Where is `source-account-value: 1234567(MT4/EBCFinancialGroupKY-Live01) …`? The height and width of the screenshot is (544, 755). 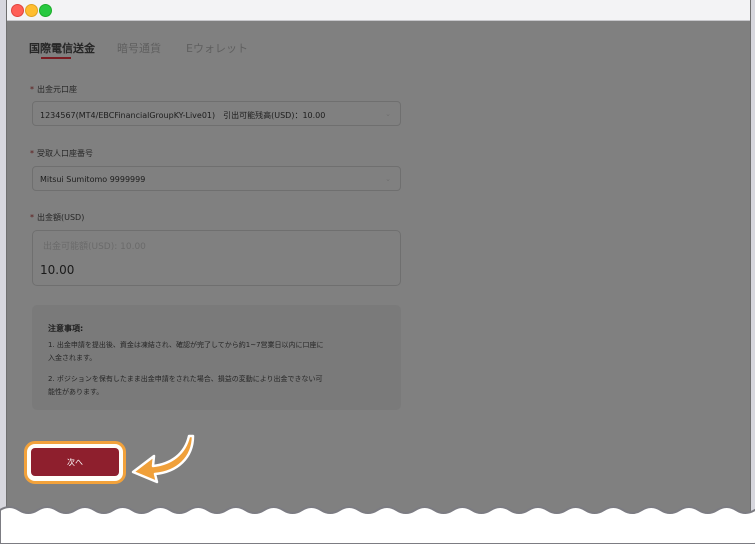
source-account-value: 1234567(MT4/EBCFinancialGroupKY-Live01) … is located at coordinates (183, 115).